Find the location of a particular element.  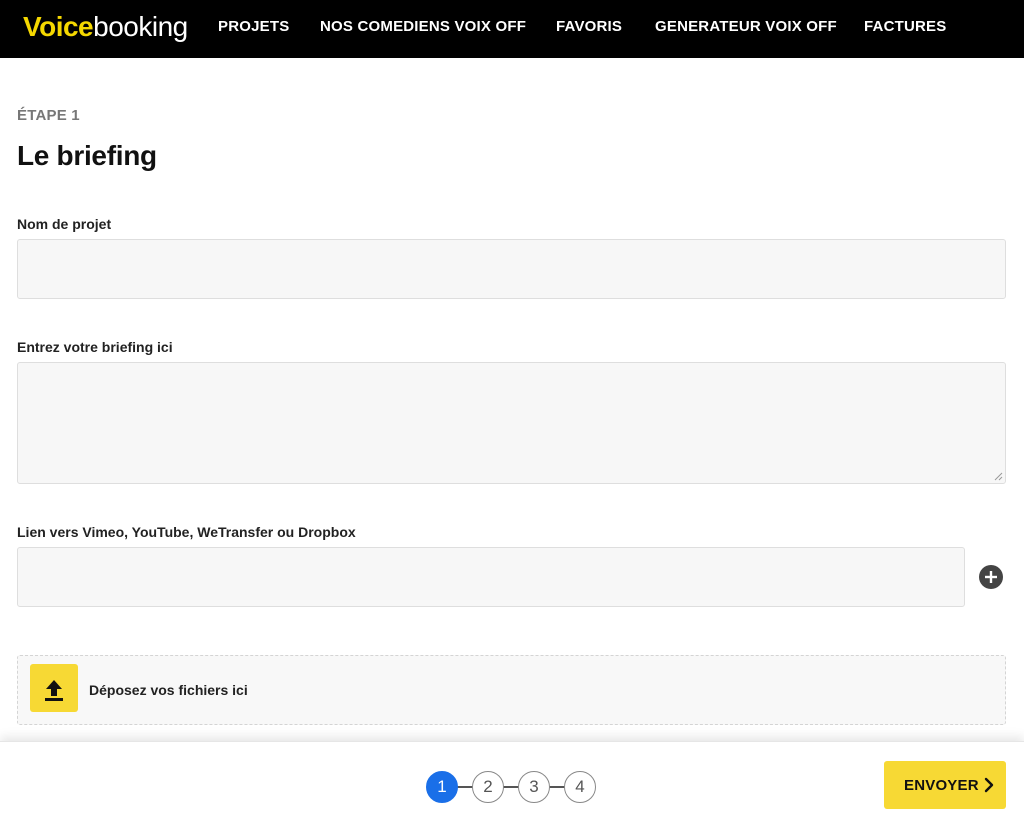

voicebooking-logo: Voicebooking is located at coordinates (105, 27).